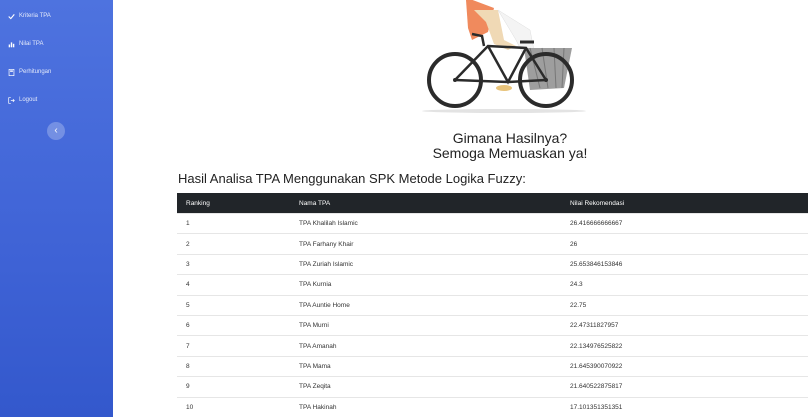 The width and height of the screenshot is (808, 417). I want to click on cell-nilai-rekomendasi: 24.3, so click(684, 285).